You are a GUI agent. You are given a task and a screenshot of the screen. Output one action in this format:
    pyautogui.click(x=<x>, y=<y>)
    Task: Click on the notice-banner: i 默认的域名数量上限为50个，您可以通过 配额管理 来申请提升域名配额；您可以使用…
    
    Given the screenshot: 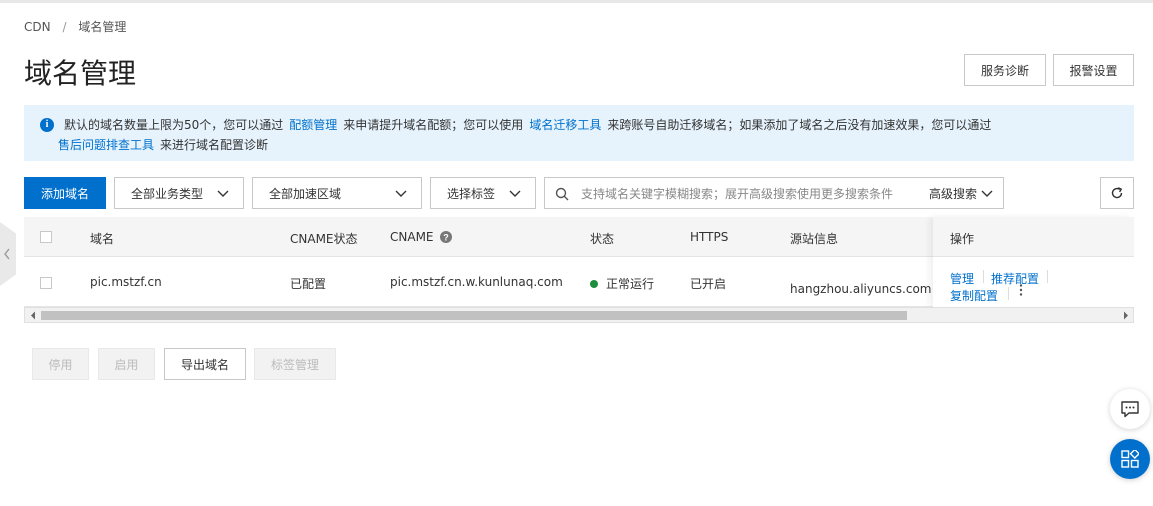 What is the action you would take?
    pyautogui.click(x=579, y=133)
    